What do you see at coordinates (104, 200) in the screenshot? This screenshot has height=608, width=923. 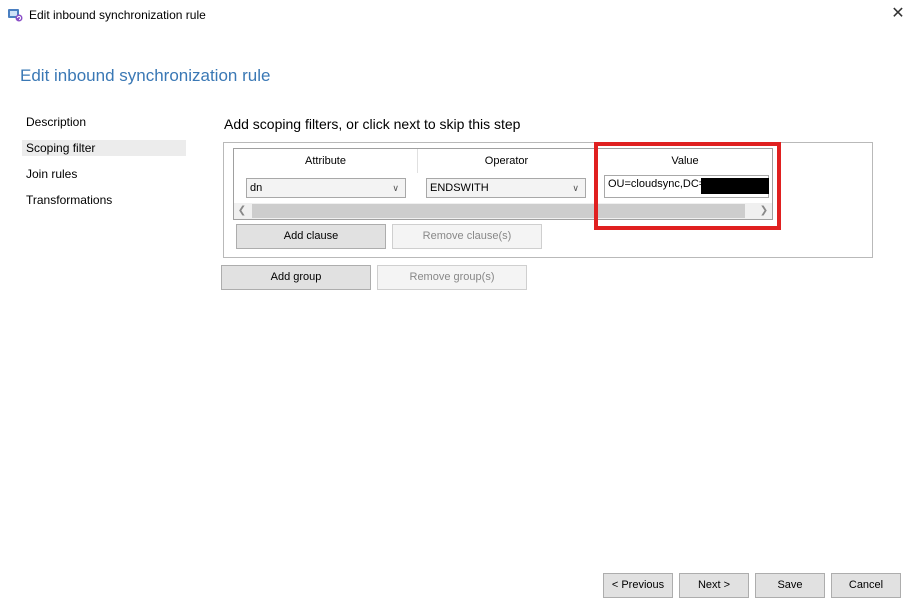 I see `nav-item-transformations: Transformations` at bounding box center [104, 200].